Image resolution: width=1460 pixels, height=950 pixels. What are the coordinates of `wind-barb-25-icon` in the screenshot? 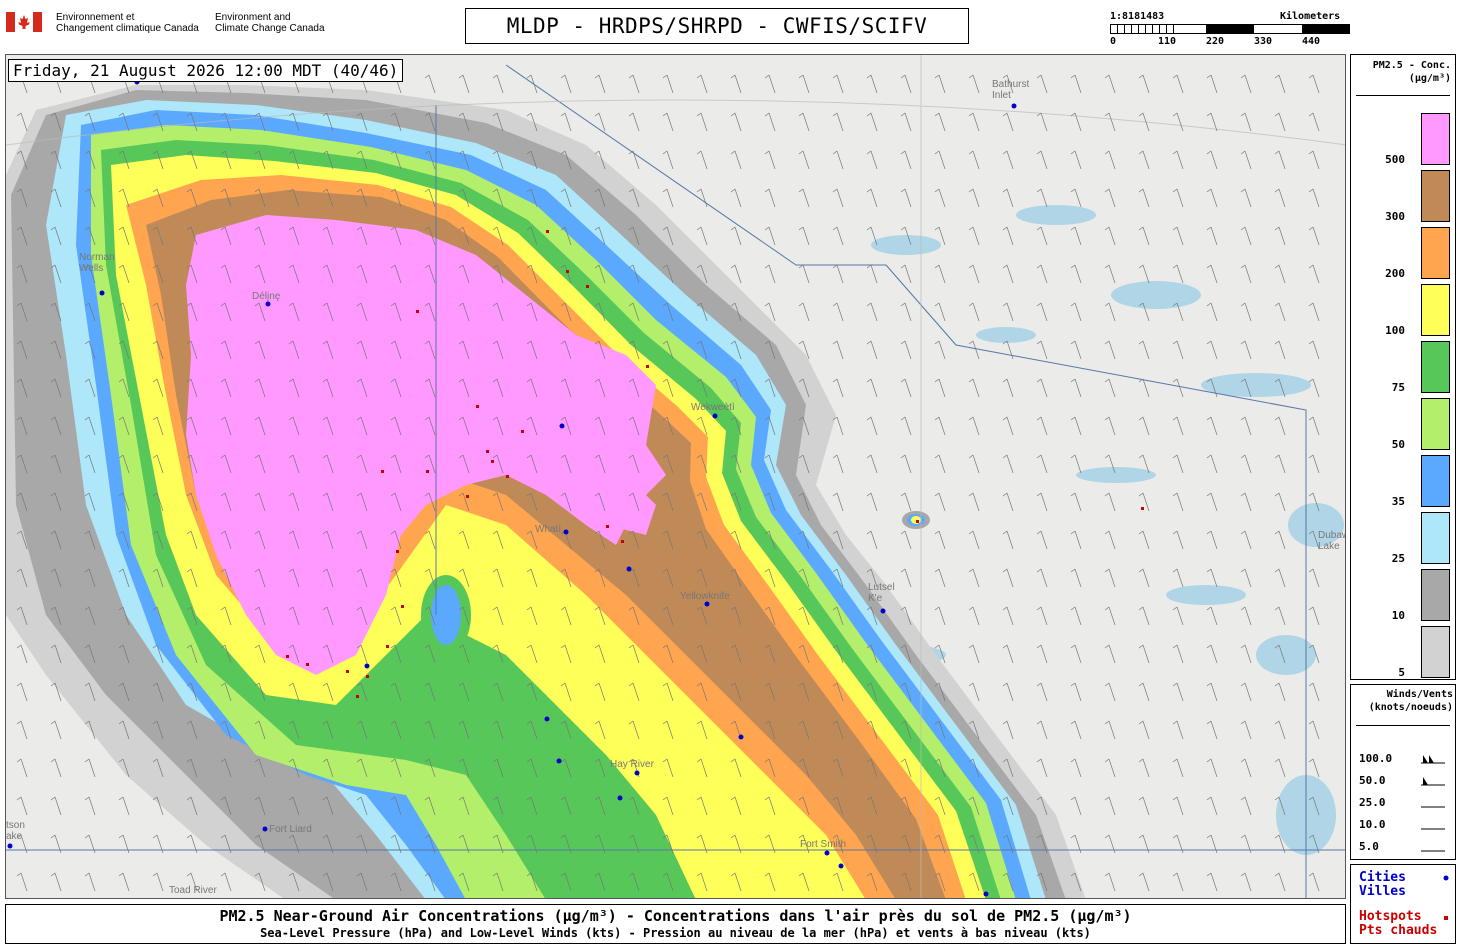 It's located at (1433, 807).